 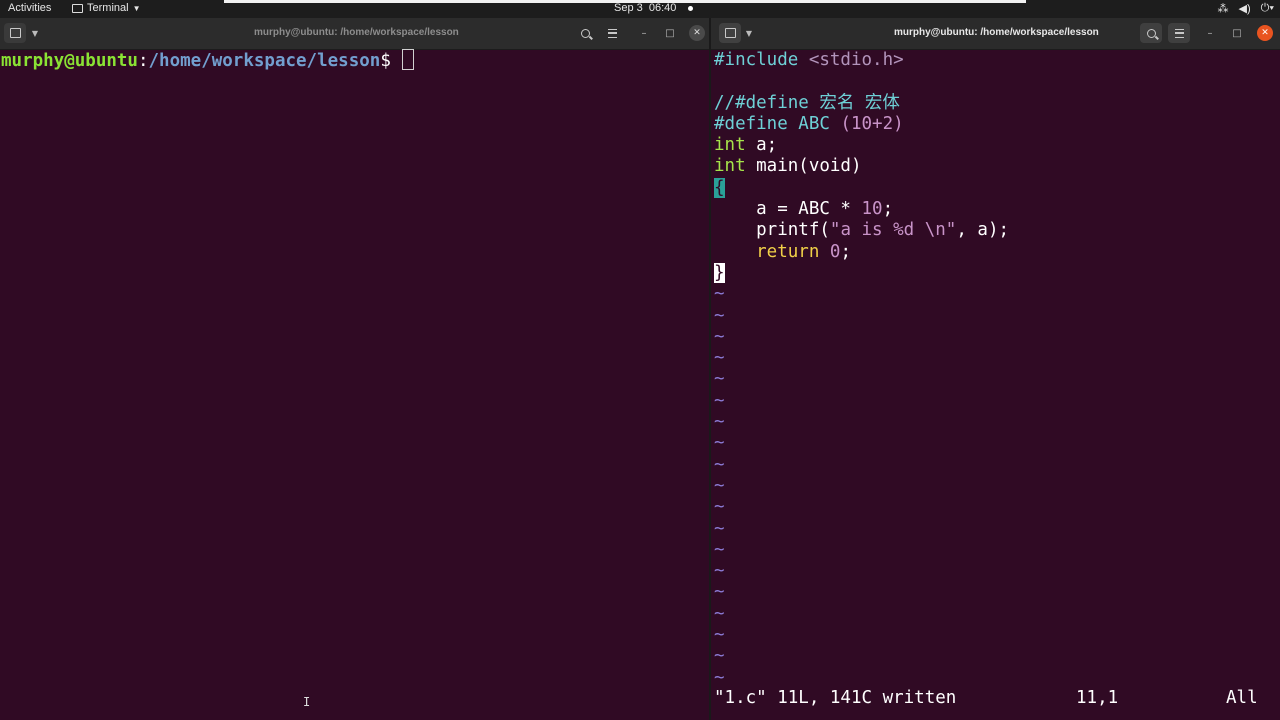 I want to click on code-text: main(void), so click(x=803, y=166).